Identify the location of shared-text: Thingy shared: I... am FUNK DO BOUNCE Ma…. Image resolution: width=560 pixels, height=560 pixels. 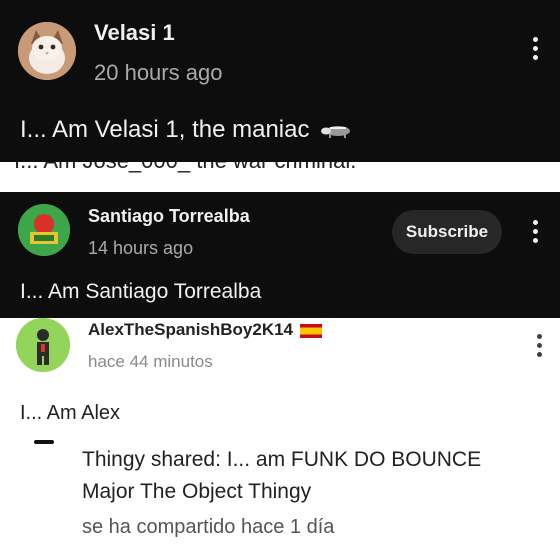
(282, 475).